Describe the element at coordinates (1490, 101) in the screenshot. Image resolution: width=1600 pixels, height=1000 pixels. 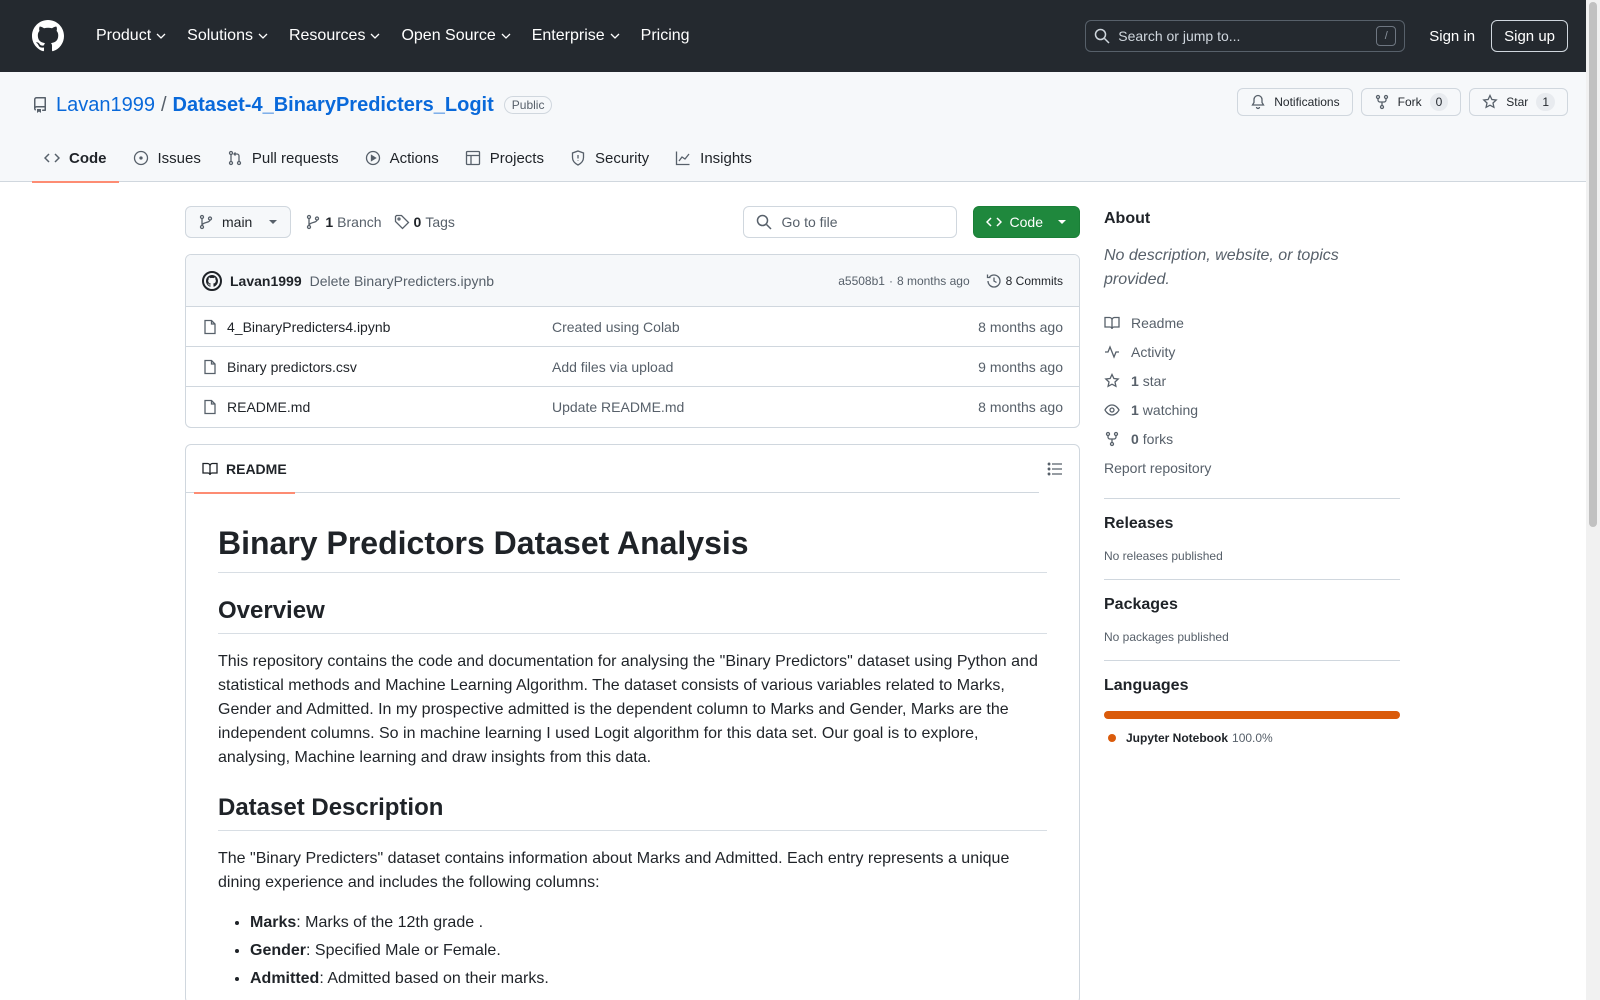
I see `star-icon` at that location.